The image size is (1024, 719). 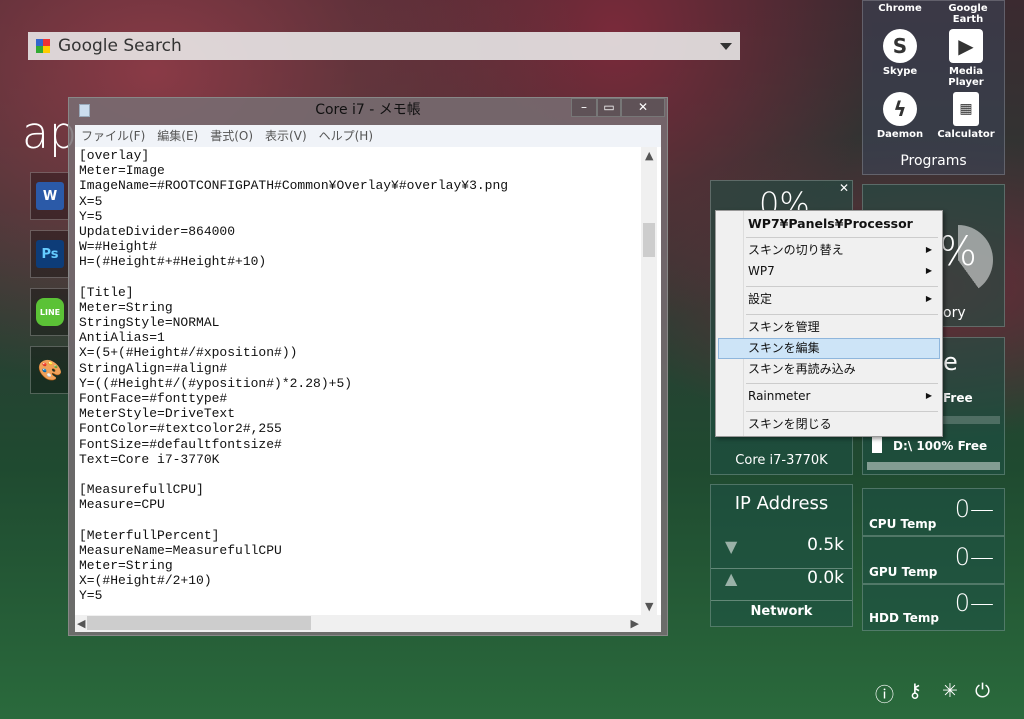 What do you see at coordinates (149, 459) in the screenshot?
I see `text-line: Text=Core i7-3770K` at bounding box center [149, 459].